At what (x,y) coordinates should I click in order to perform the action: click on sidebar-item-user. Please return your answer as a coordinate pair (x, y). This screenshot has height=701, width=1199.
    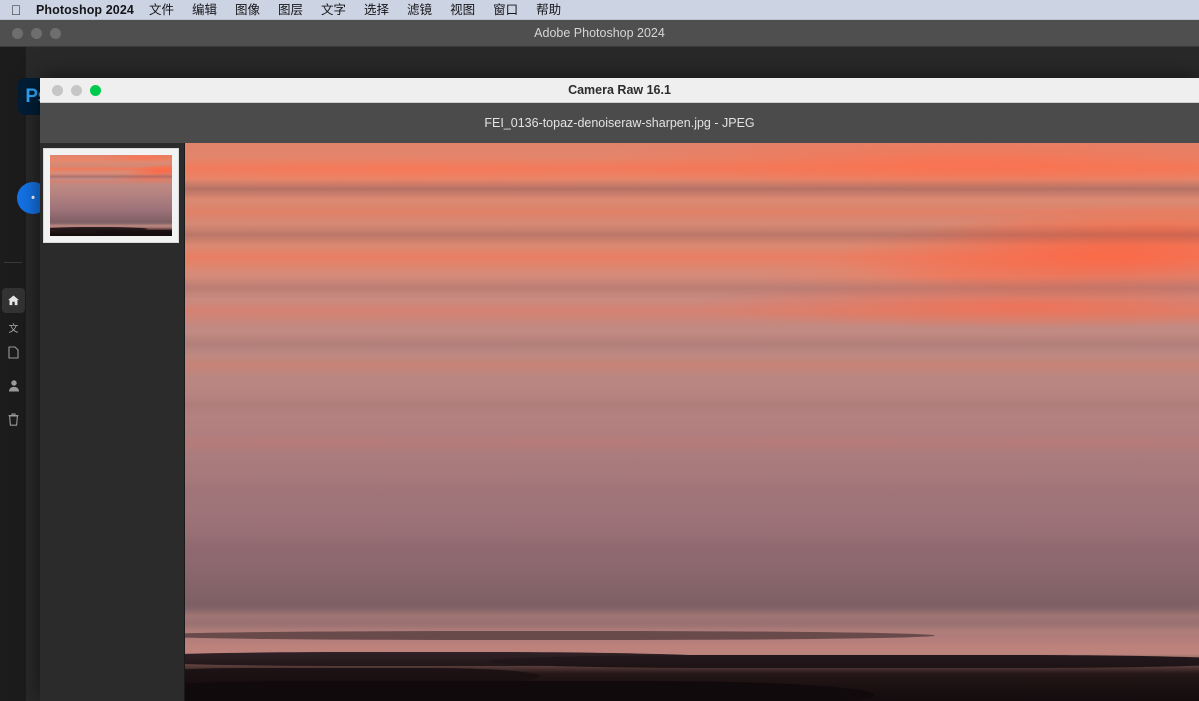
    Looking at the image, I should click on (13, 385).